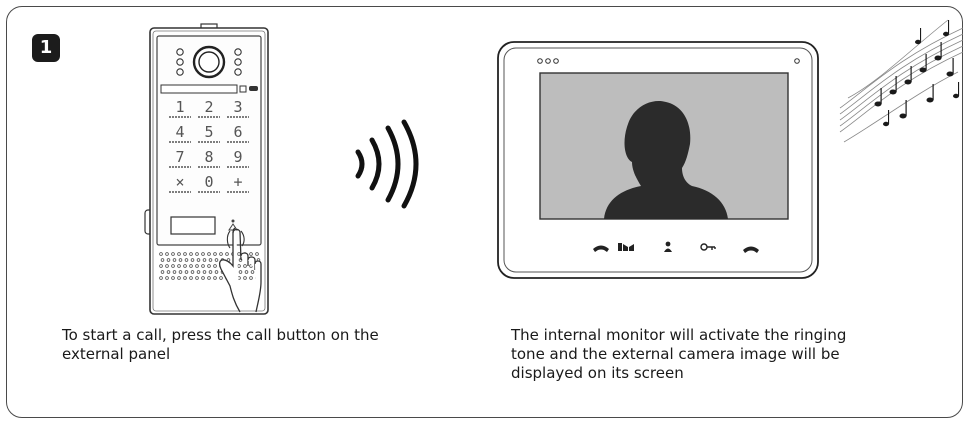  What do you see at coordinates (208, 157) in the screenshot?
I see `keypad-key-8: 8` at bounding box center [208, 157].